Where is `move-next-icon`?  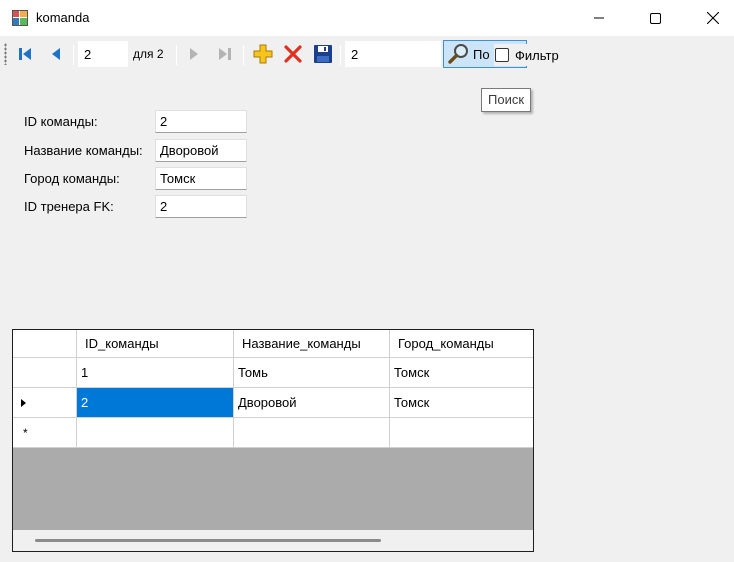
move-next-icon is located at coordinates (194, 54).